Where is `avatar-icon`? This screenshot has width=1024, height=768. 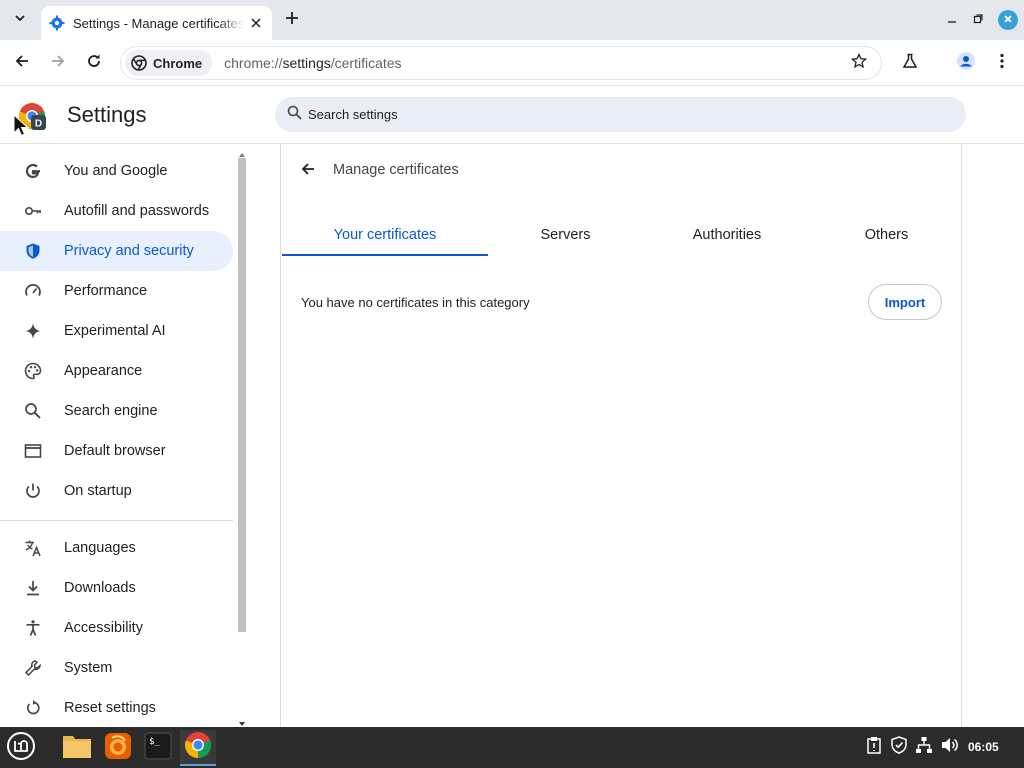
avatar-icon is located at coordinates (966, 63).